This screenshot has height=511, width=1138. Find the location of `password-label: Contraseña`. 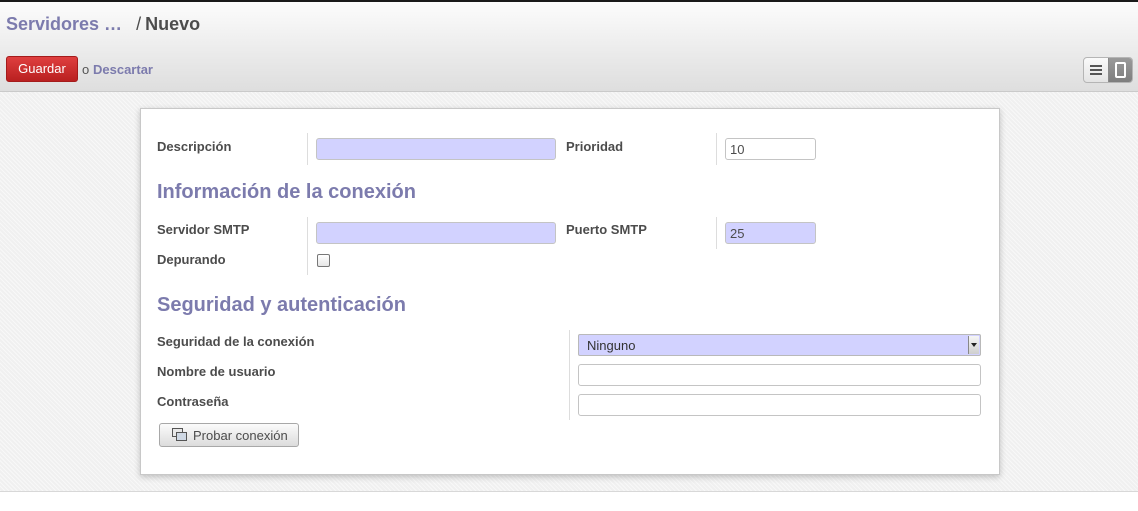

password-label: Contraseña is located at coordinates (193, 401).